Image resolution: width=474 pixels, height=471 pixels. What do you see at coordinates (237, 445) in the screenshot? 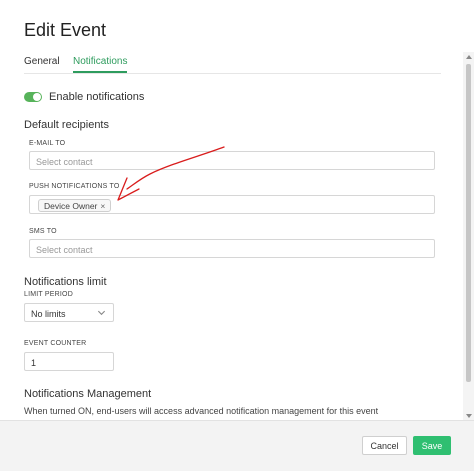
I see `dialog-footer: Cancel Save` at bounding box center [237, 445].